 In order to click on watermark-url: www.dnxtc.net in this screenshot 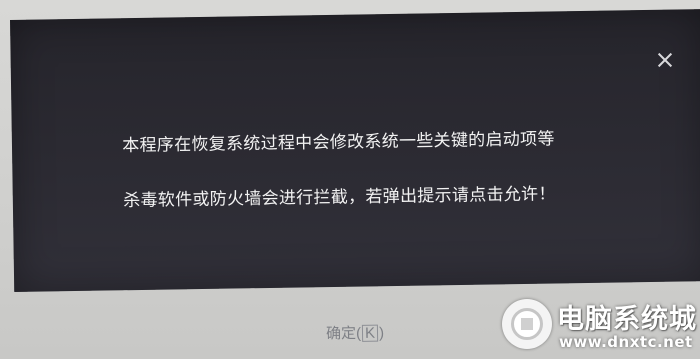, I will do `click(626, 342)`.